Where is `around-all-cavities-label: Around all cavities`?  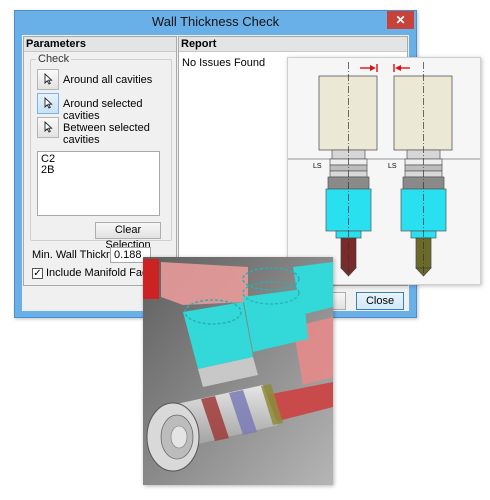
around-all-cavities-label: Around all cavities is located at coordinates (108, 80).